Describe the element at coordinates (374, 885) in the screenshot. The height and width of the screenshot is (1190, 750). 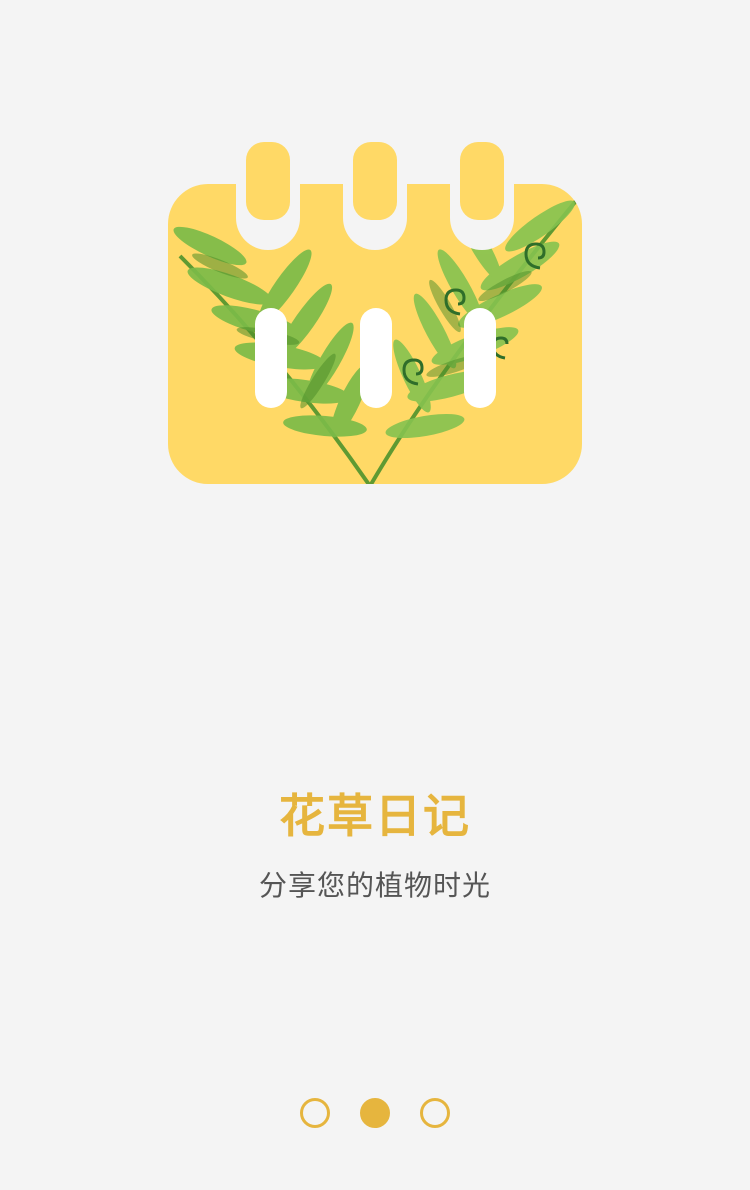
I see `app-subtitle: 分享您的植物时光` at that location.